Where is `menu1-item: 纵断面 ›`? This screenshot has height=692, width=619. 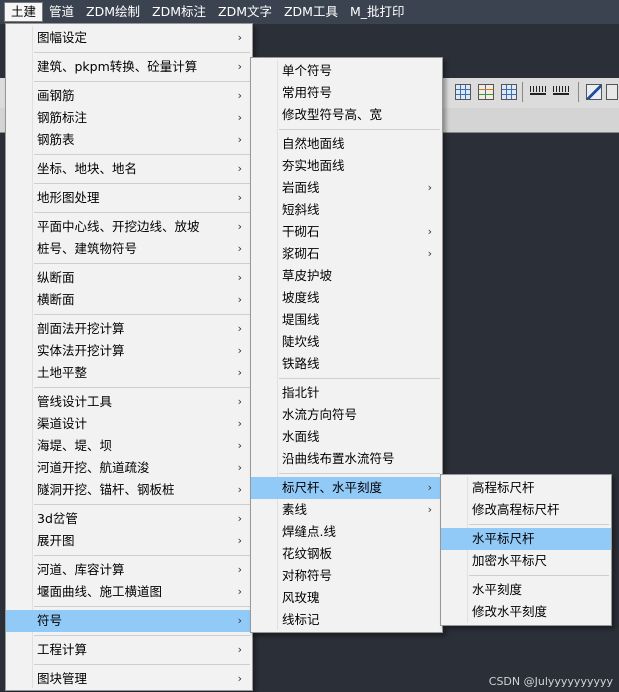
menu1-item: 纵断面 › is located at coordinates (129, 278).